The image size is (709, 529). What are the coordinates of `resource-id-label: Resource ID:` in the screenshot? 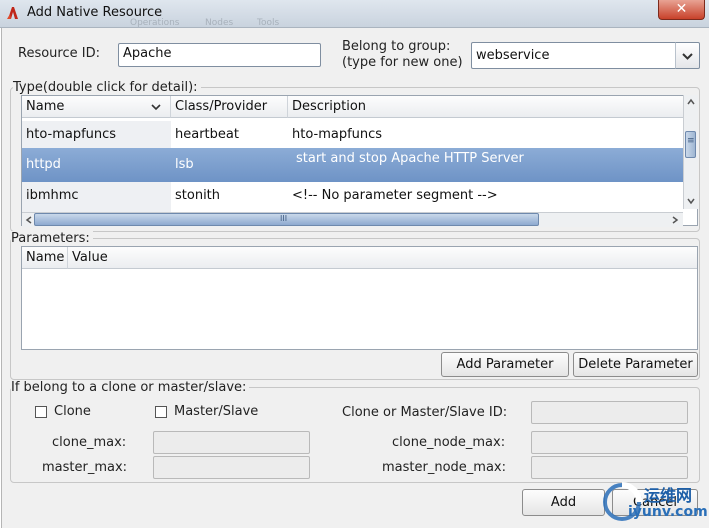 It's located at (59, 53).